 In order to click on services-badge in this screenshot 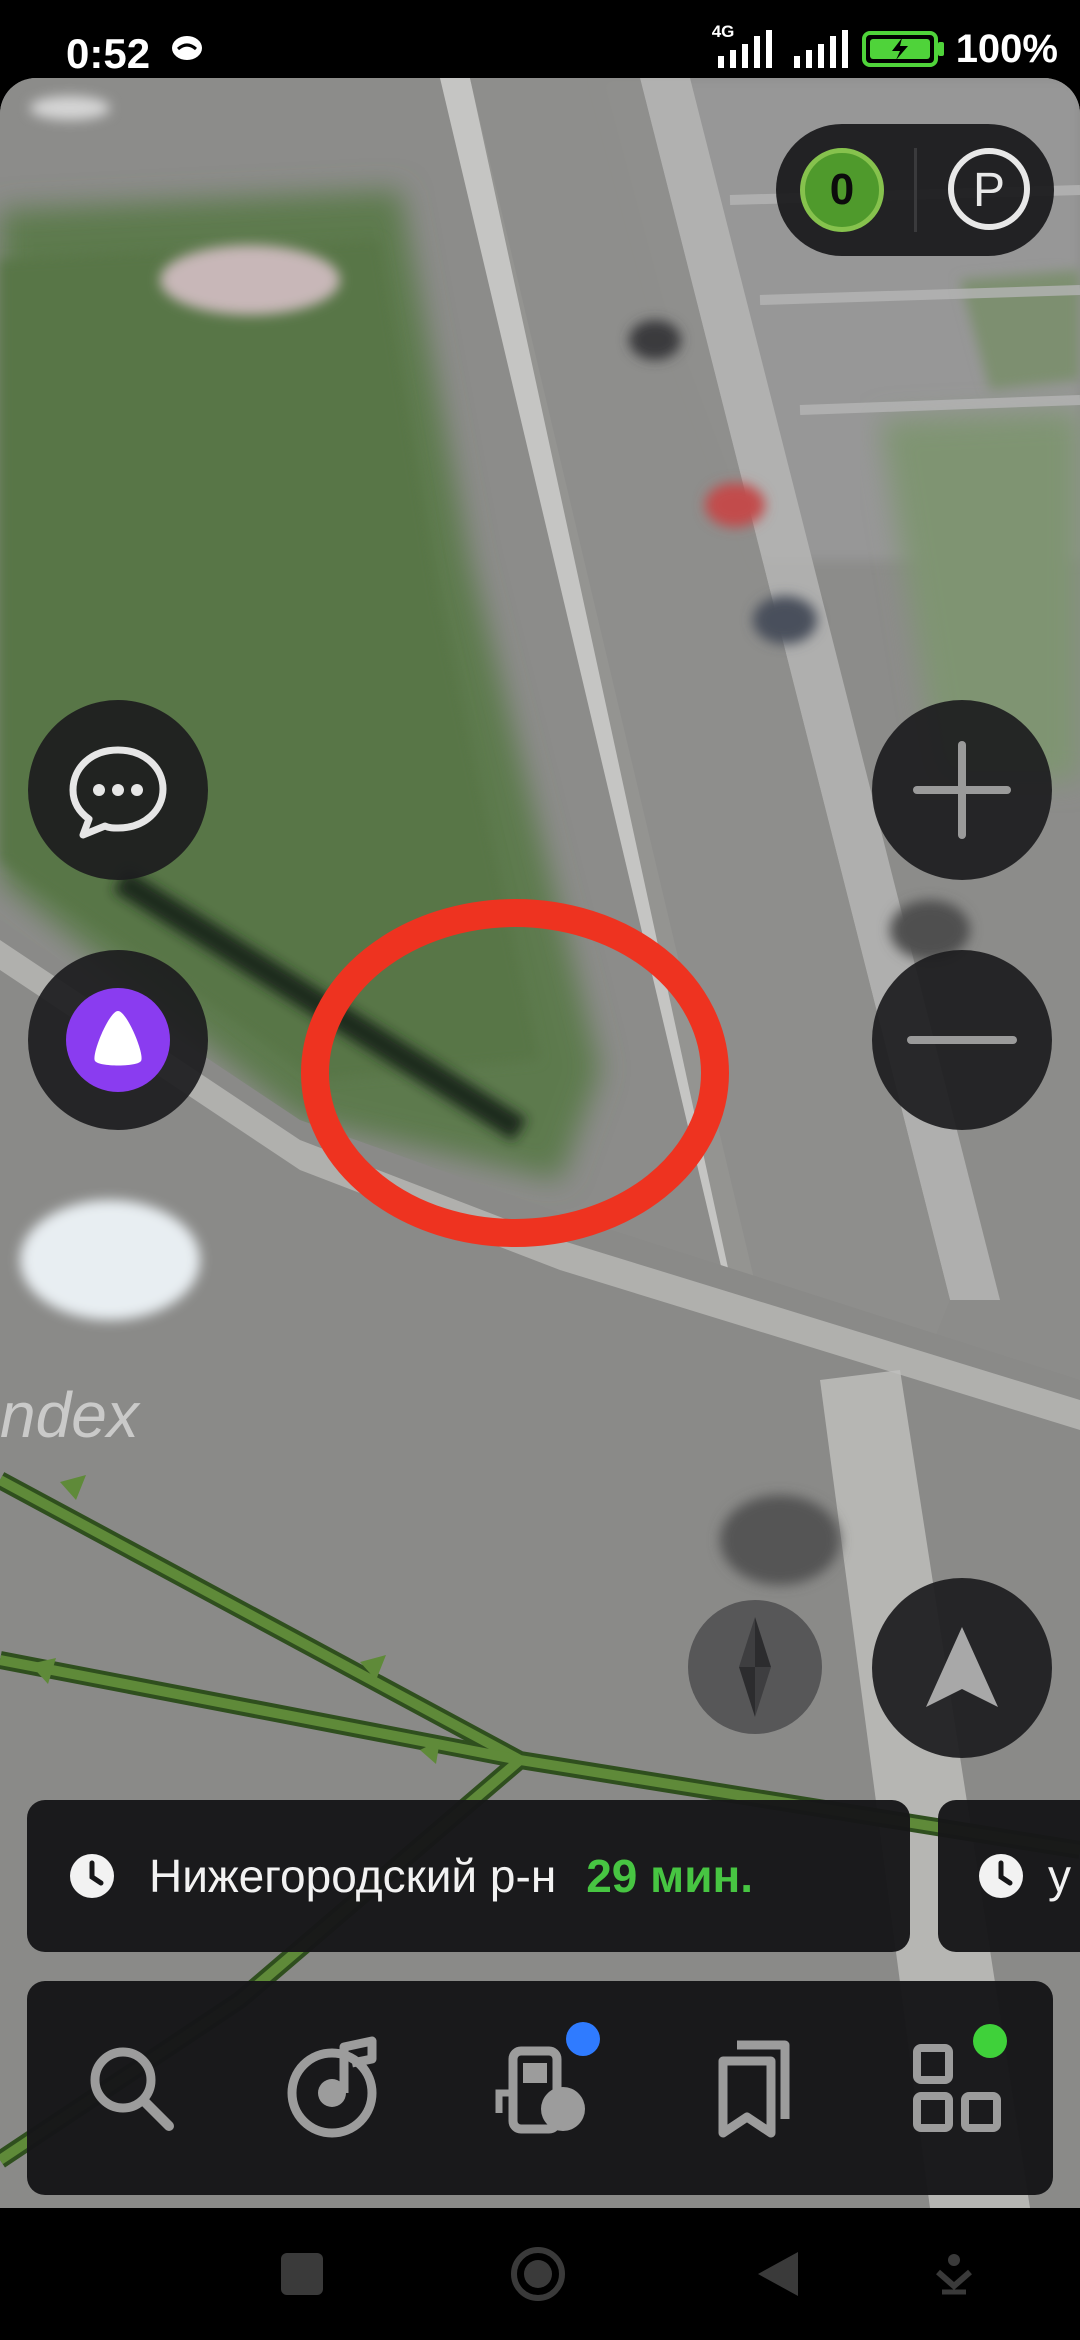, I will do `click(990, 2041)`.